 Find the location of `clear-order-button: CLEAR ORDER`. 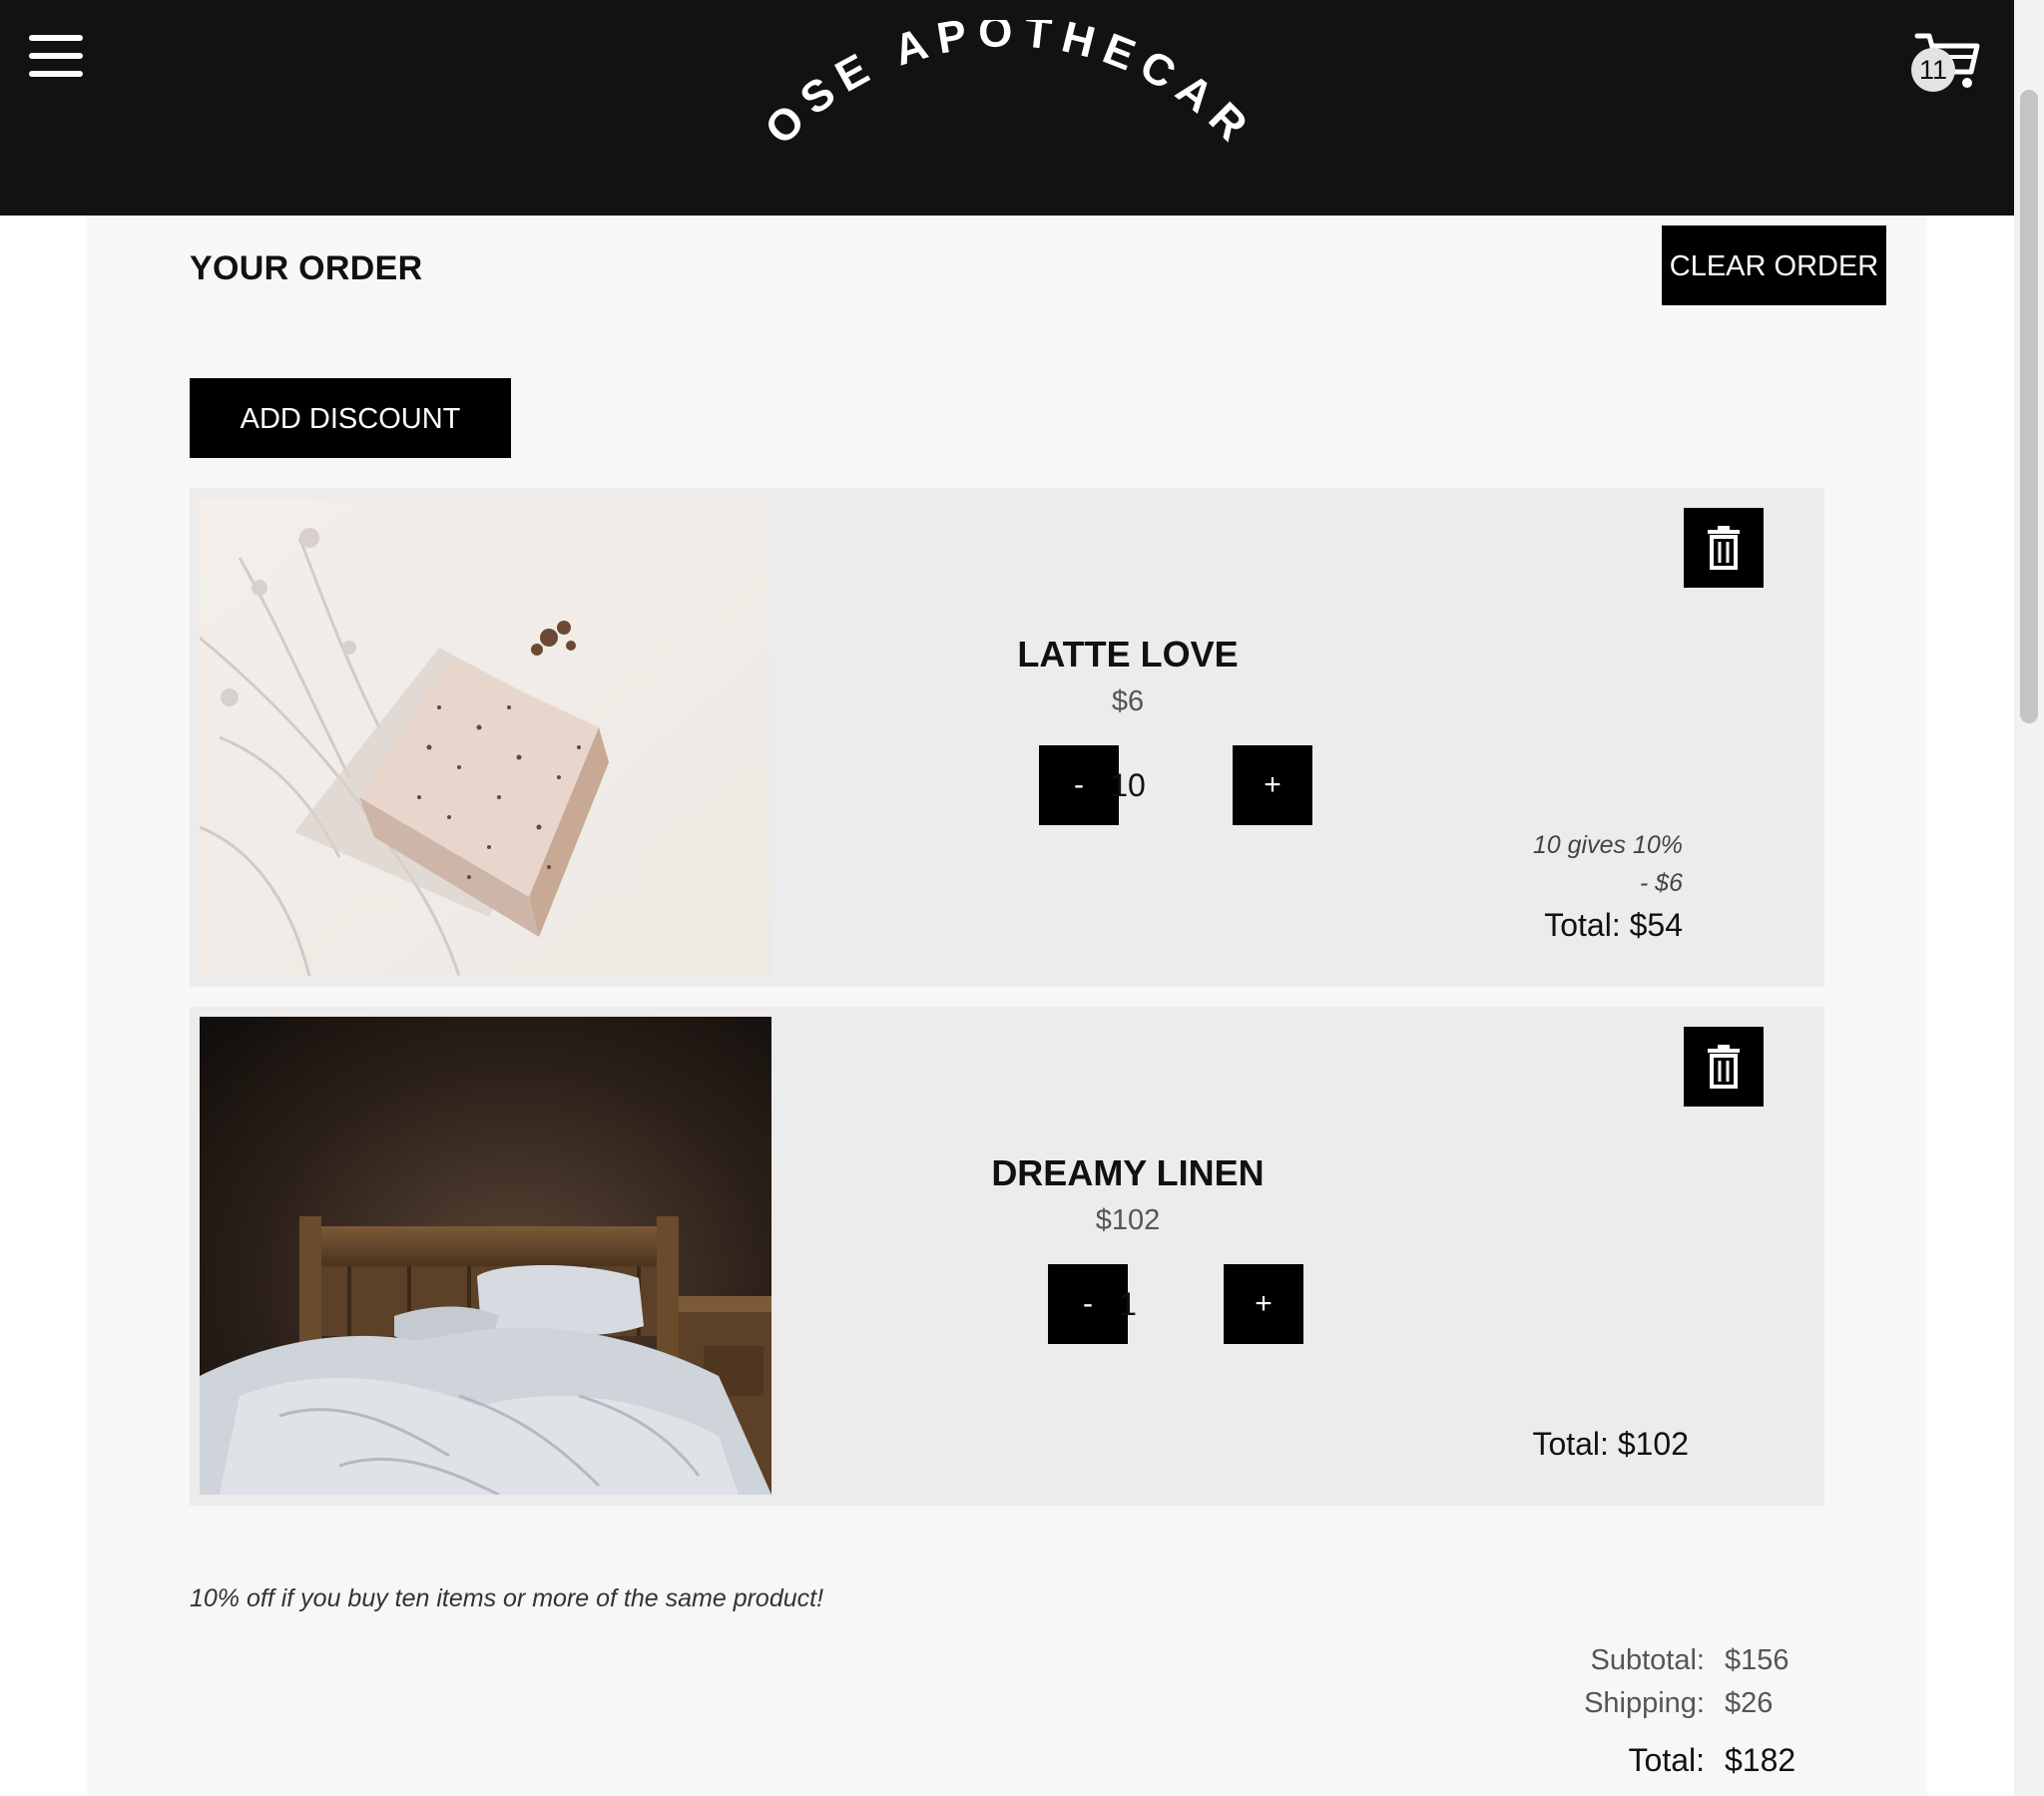

clear-order-button: CLEAR ORDER is located at coordinates (1774, 265).